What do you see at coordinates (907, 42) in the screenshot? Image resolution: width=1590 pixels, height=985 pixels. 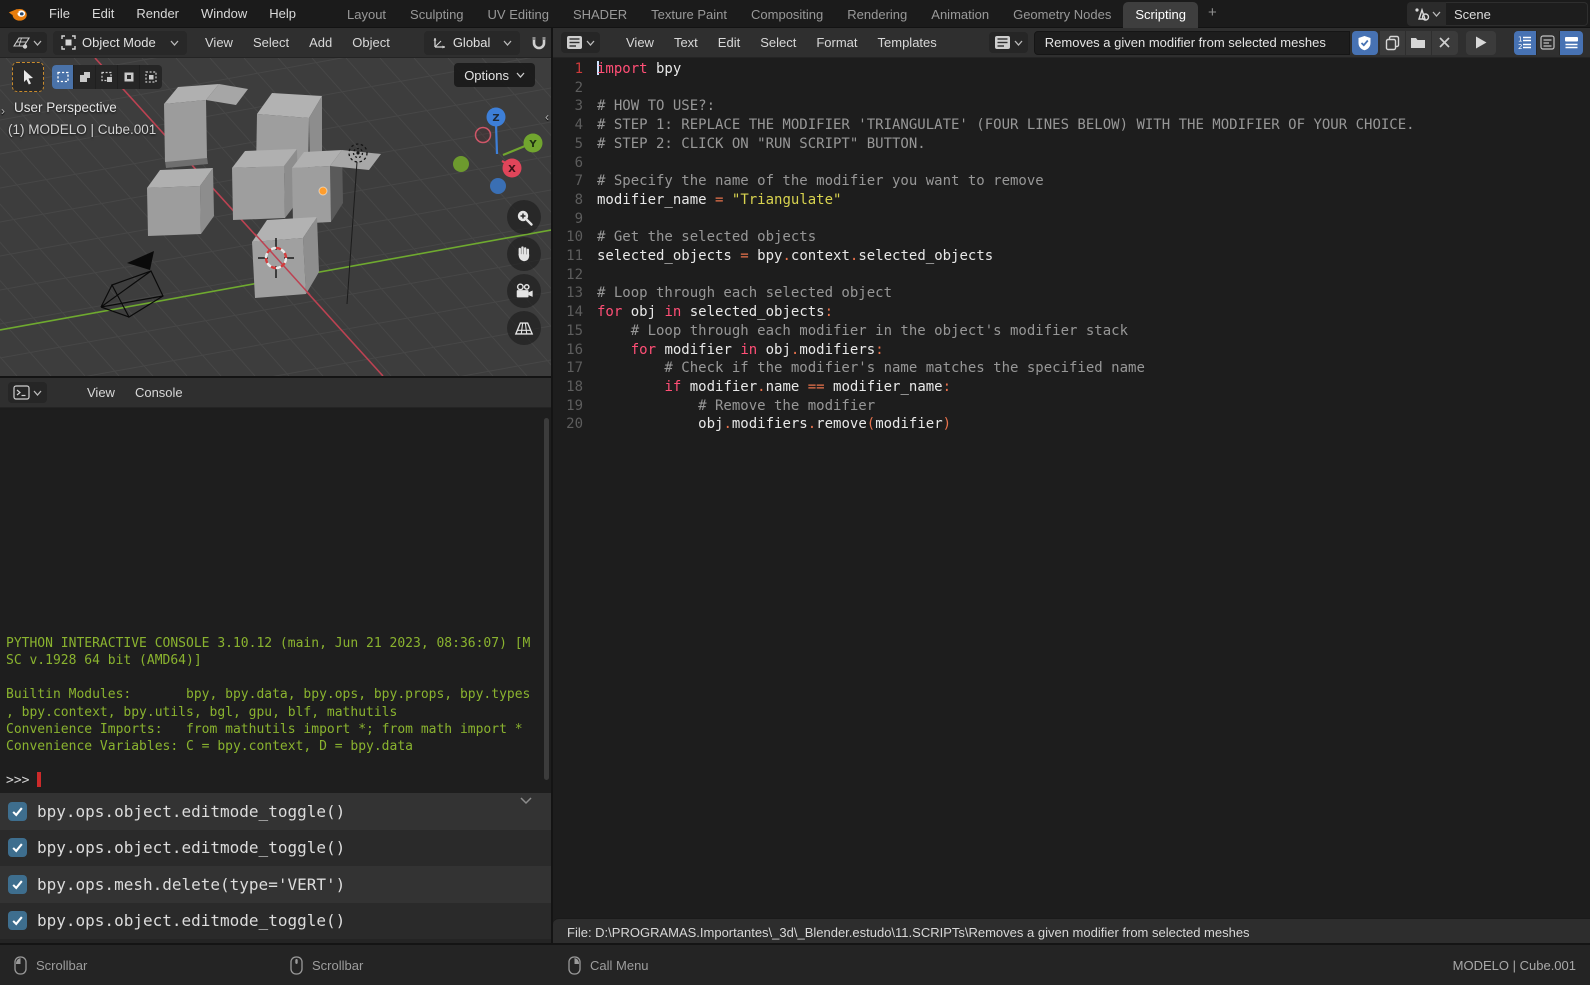 I see `text-menu-templates: Templates` at bounding box center [907, 42].